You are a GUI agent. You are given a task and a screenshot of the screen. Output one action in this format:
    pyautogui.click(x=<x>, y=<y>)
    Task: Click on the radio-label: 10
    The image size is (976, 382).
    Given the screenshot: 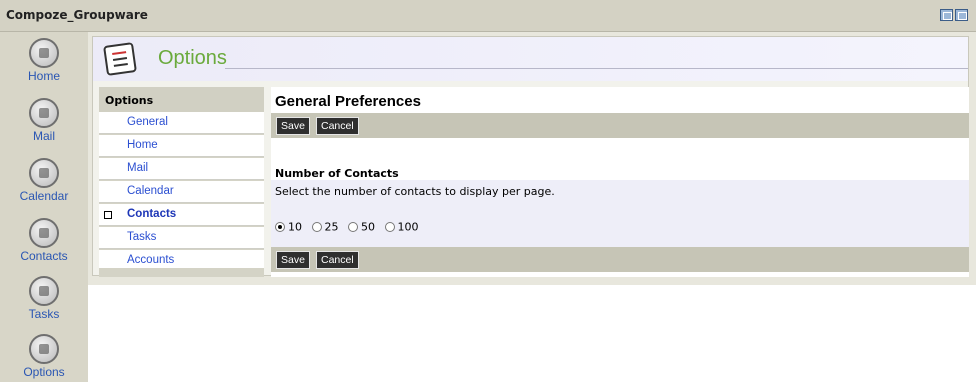 What is the action you would take?
    pyautogui.click(x=295, y=227)
    